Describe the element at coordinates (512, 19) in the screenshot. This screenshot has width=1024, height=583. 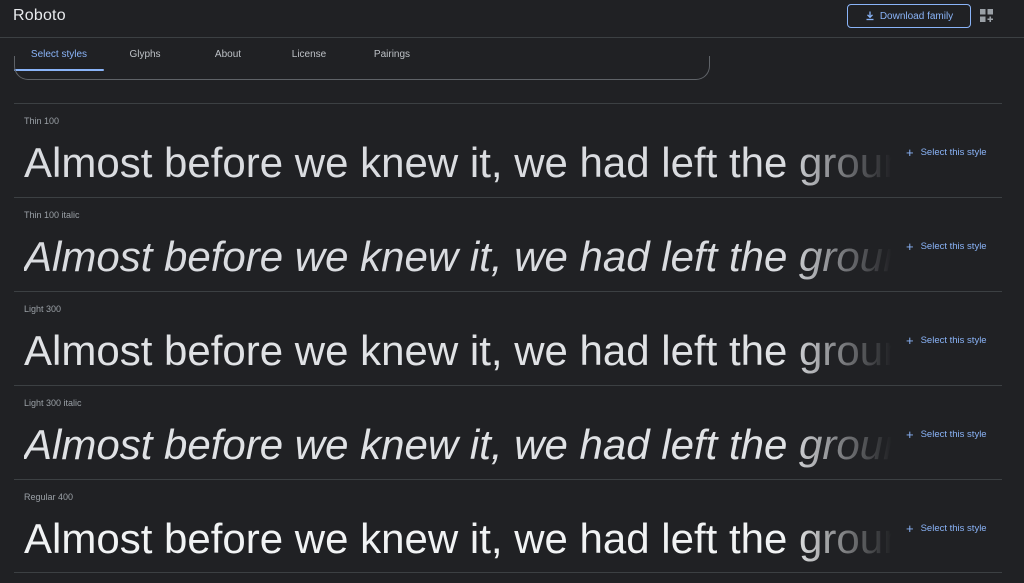
I see `top-bar: Roboto Download family` at that location.